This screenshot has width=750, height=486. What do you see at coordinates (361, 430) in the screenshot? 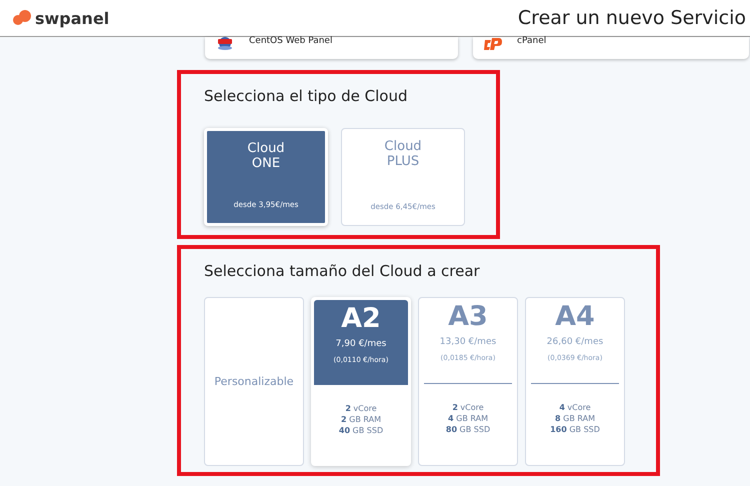
I see `spec-line: 40 GB SSD` at bounding box center [361, 430].